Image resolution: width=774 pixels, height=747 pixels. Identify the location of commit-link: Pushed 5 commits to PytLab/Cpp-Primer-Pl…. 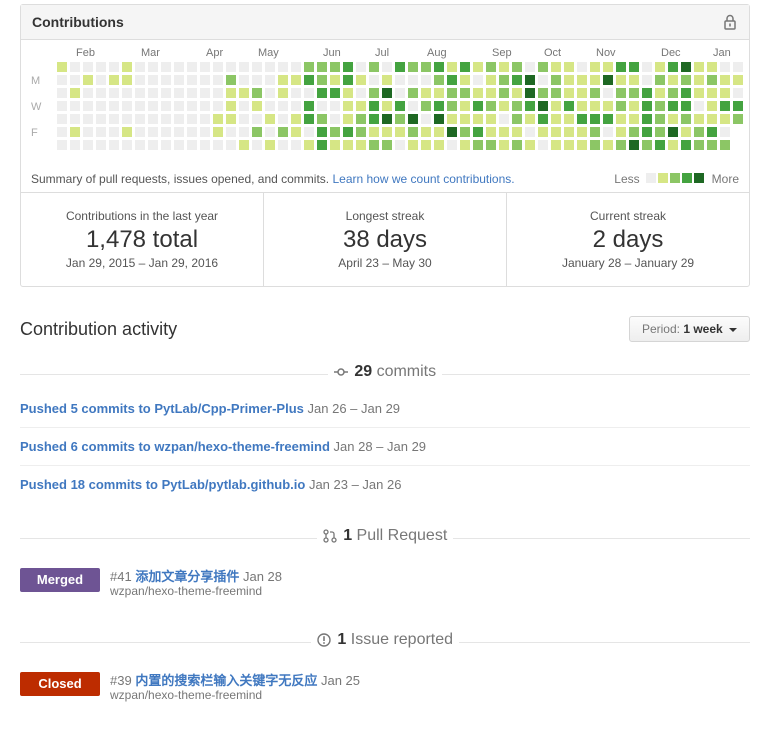
(162, 408).